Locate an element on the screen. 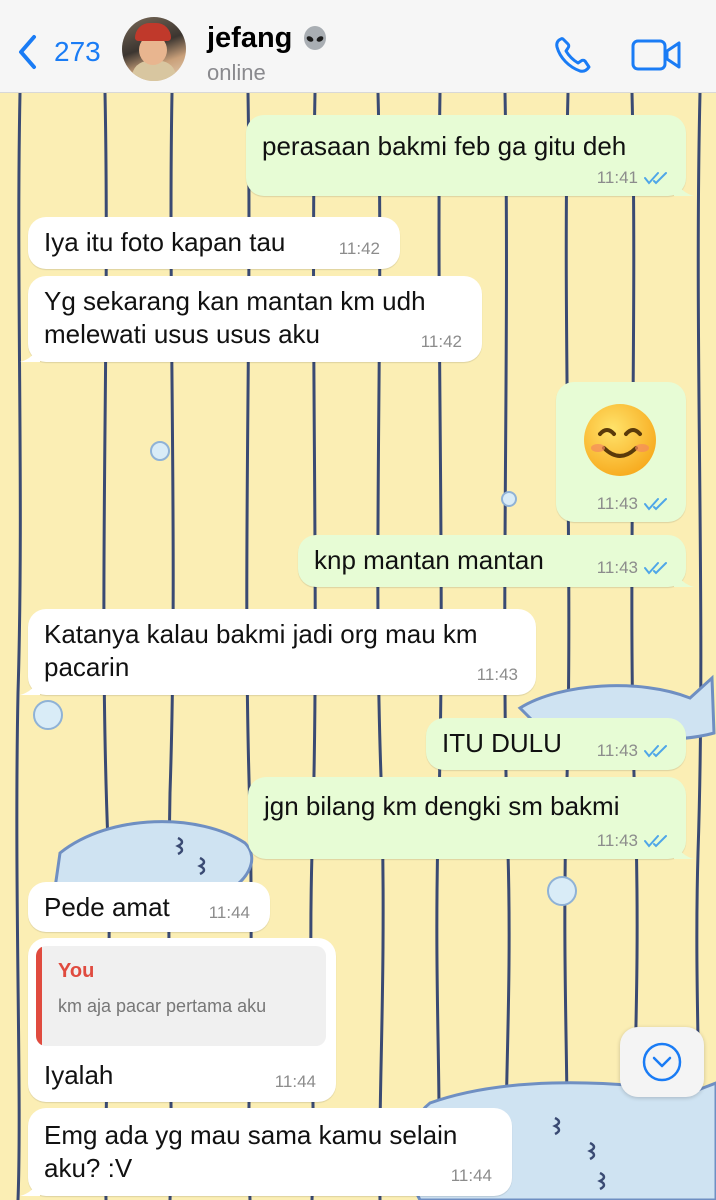  message-outgoing: ITU DULU 11:43 is located at coordinates (556, 744).